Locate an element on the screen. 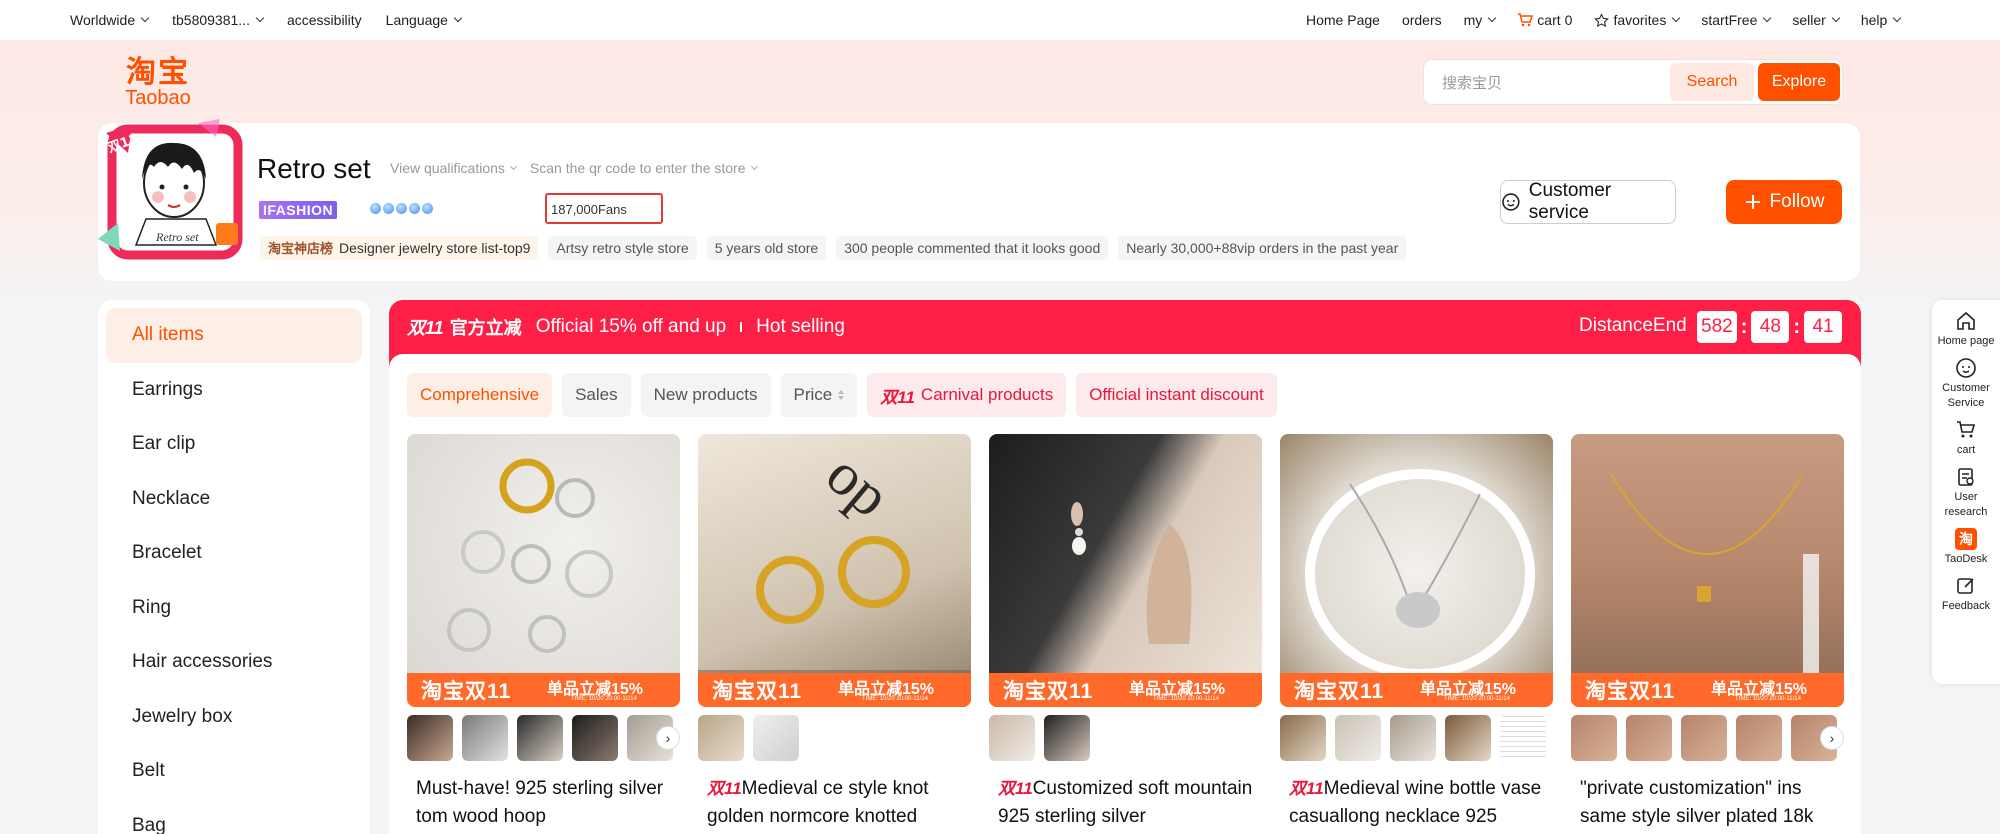 This screenshot has width=2000, height=834. taobao-logo: 淘宝 Taobao is located at coordinates (158, 83).